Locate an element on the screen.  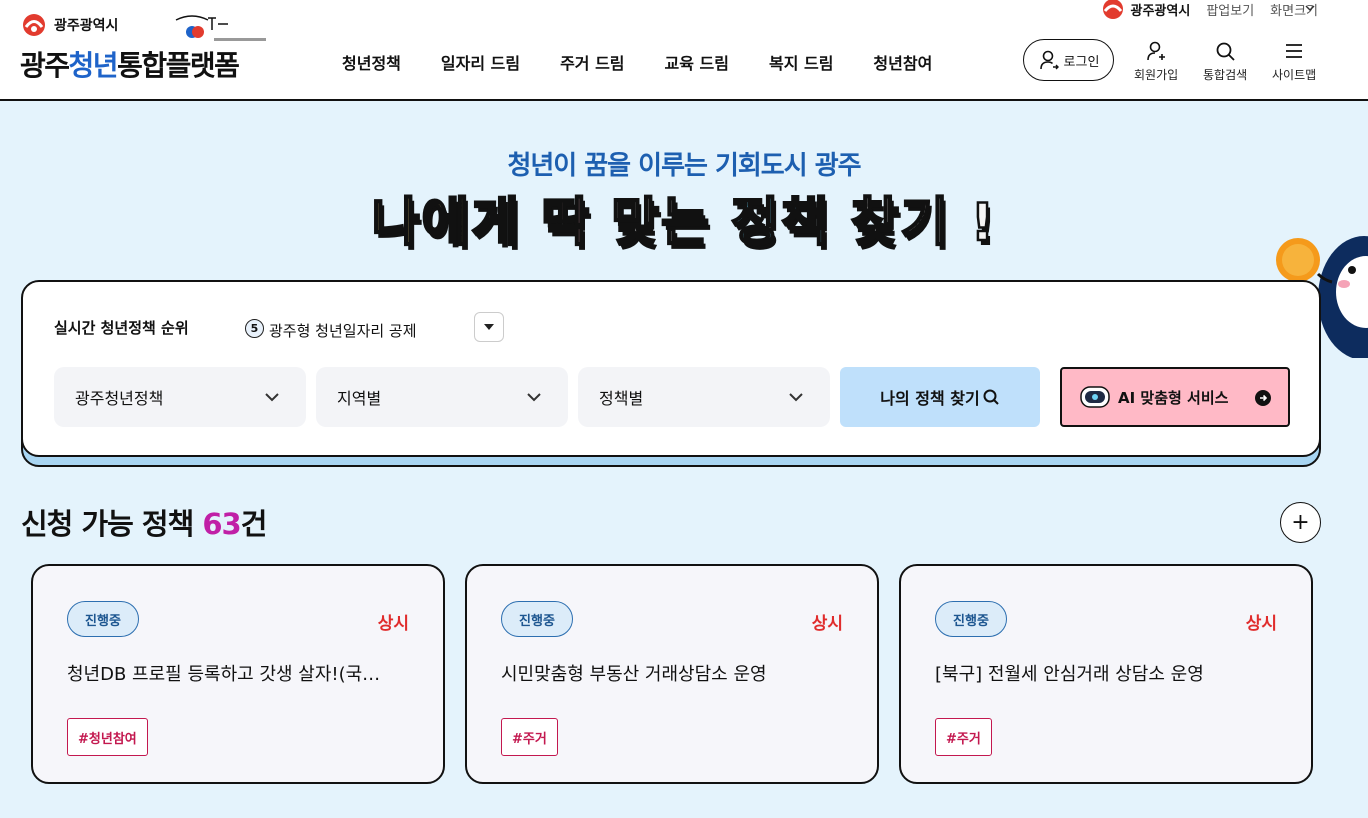
policy-type-select: 정책별 is located at coordinates (704, 397).